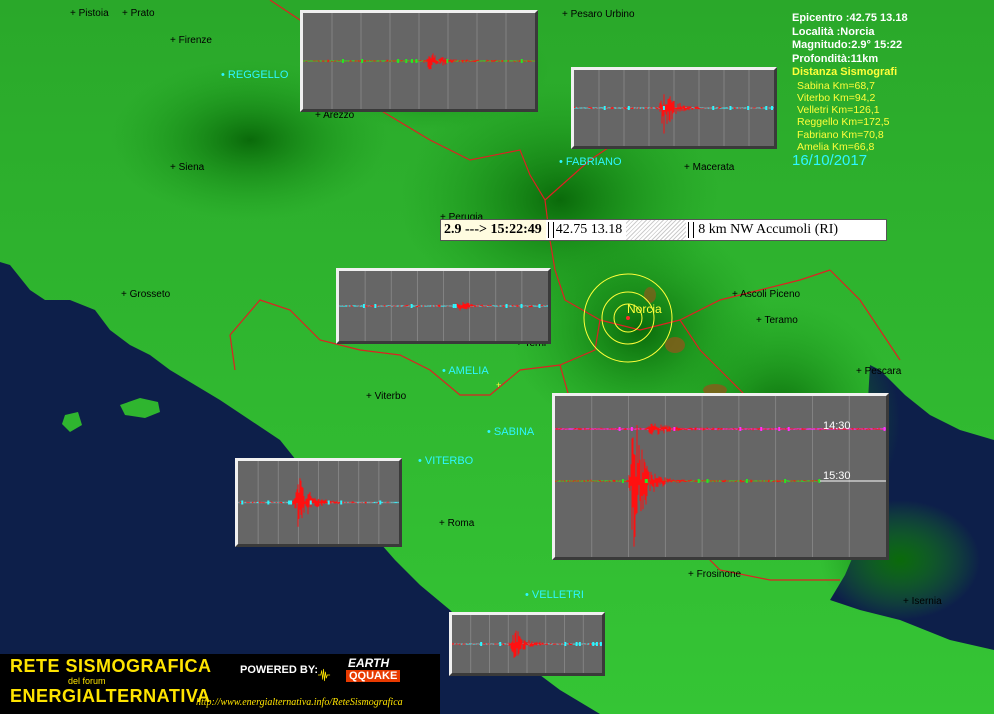 The width and height of the screenshot is (994, 714). I want to click on logo-line1: RETE SISMOGRAFICA, so click(111, 666).